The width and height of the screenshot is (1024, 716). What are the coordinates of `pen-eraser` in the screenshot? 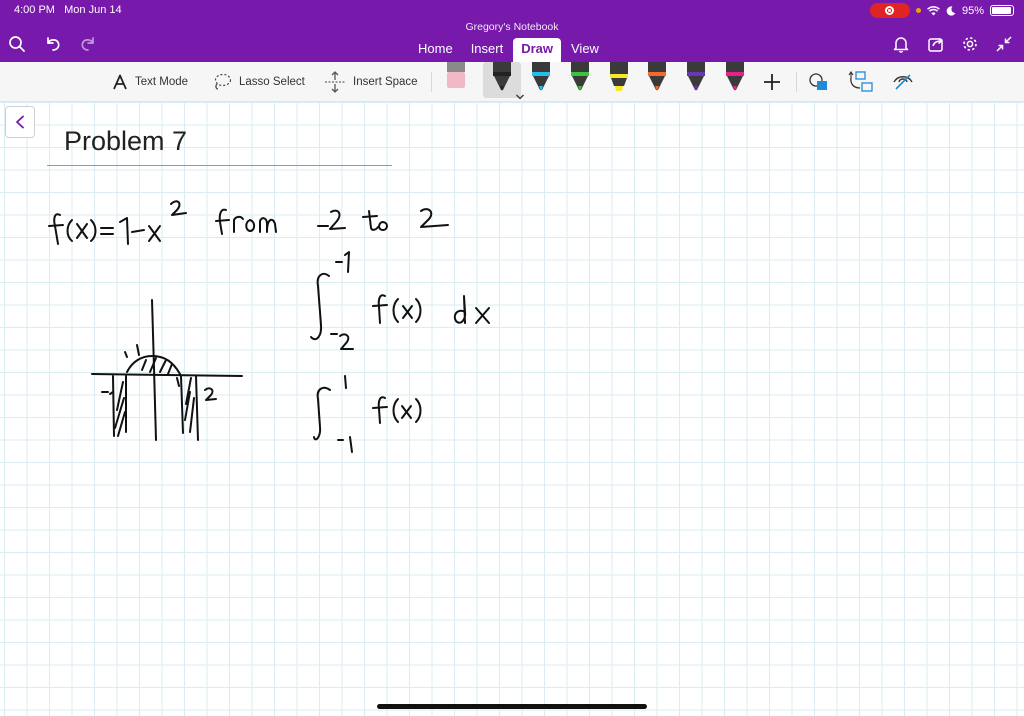 It's located at (456, 80).